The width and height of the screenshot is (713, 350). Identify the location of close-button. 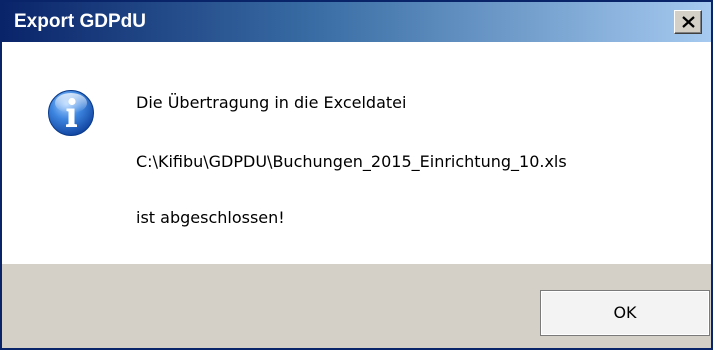
(688, 22).